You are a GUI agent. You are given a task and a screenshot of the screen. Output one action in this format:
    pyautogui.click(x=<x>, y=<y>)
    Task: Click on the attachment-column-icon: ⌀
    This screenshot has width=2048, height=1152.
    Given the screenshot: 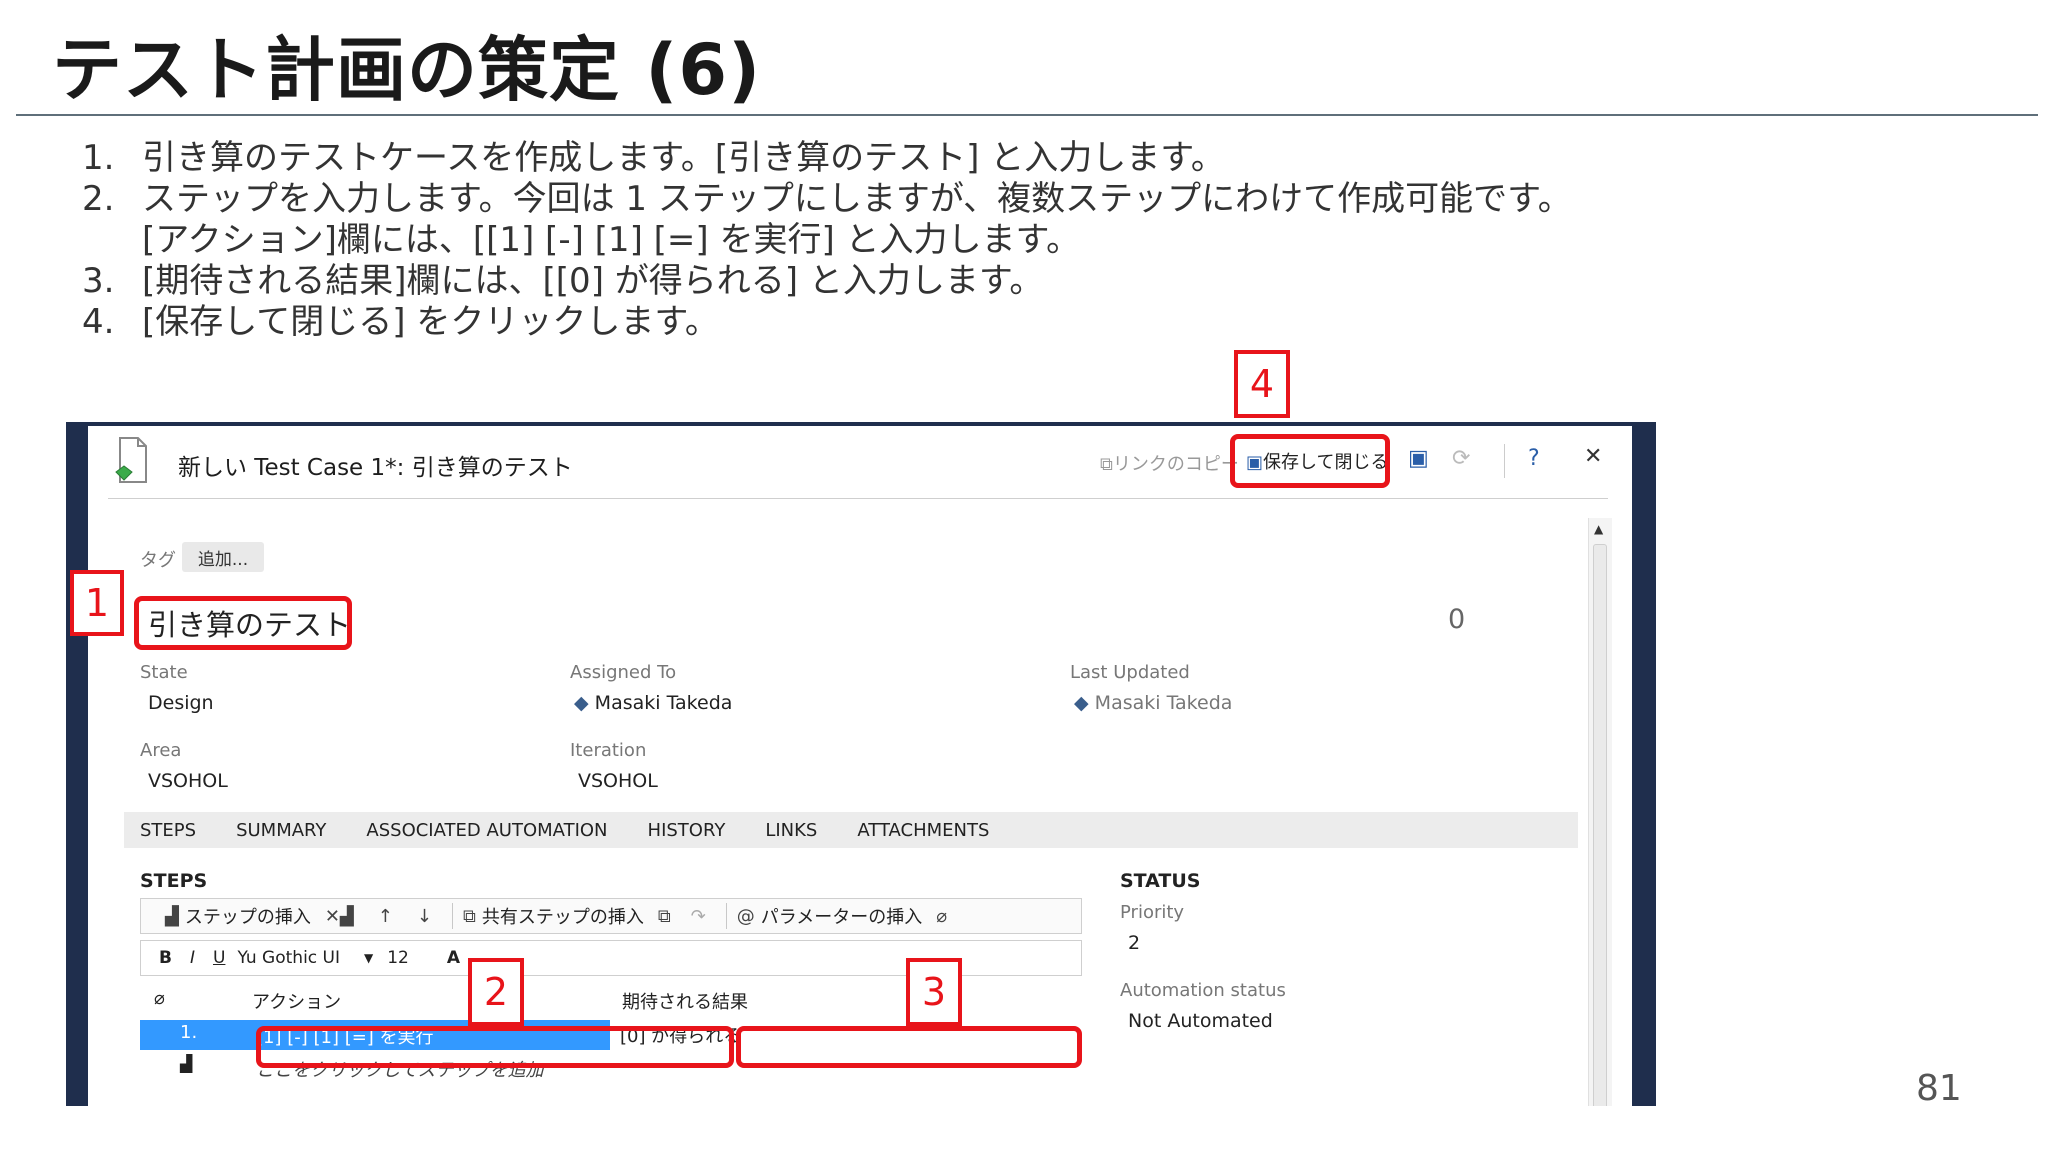 What is the action you would take?
    pyautogui.click(x=159, y=998)
    